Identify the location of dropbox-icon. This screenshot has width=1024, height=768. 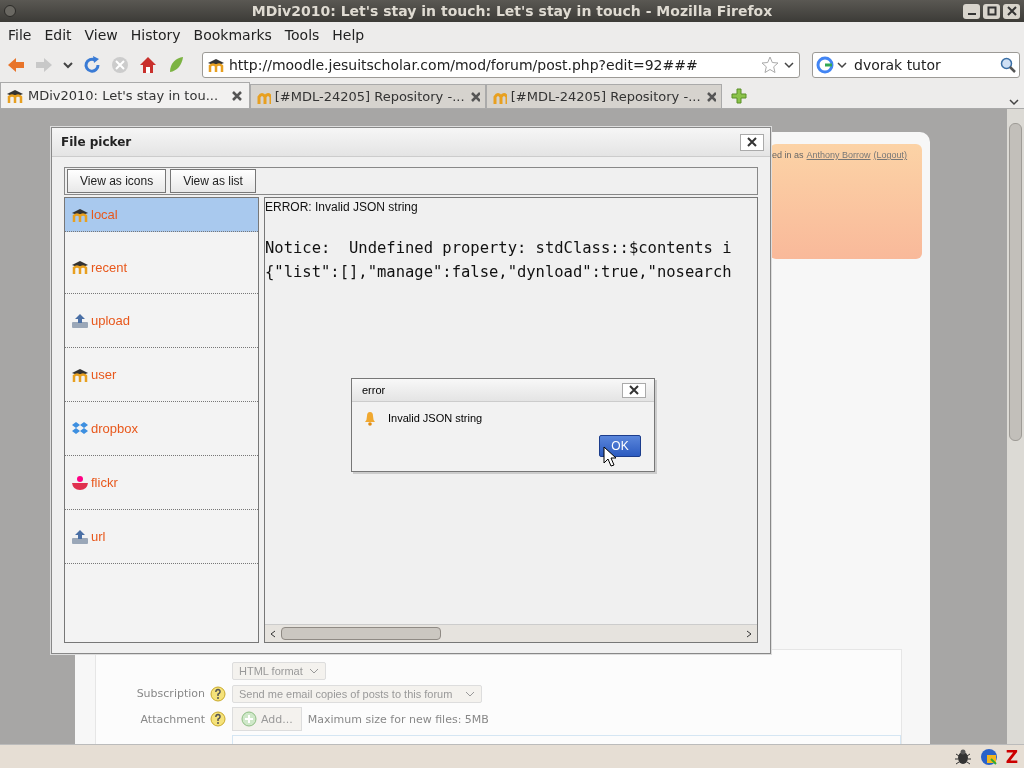
(80, 428).